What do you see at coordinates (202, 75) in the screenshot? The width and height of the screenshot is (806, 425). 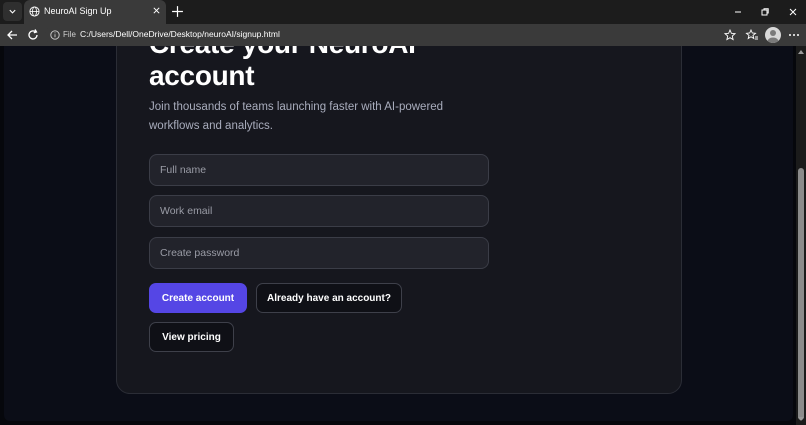 I see `page-title-line-2: account` at bounding box center [202, 75].